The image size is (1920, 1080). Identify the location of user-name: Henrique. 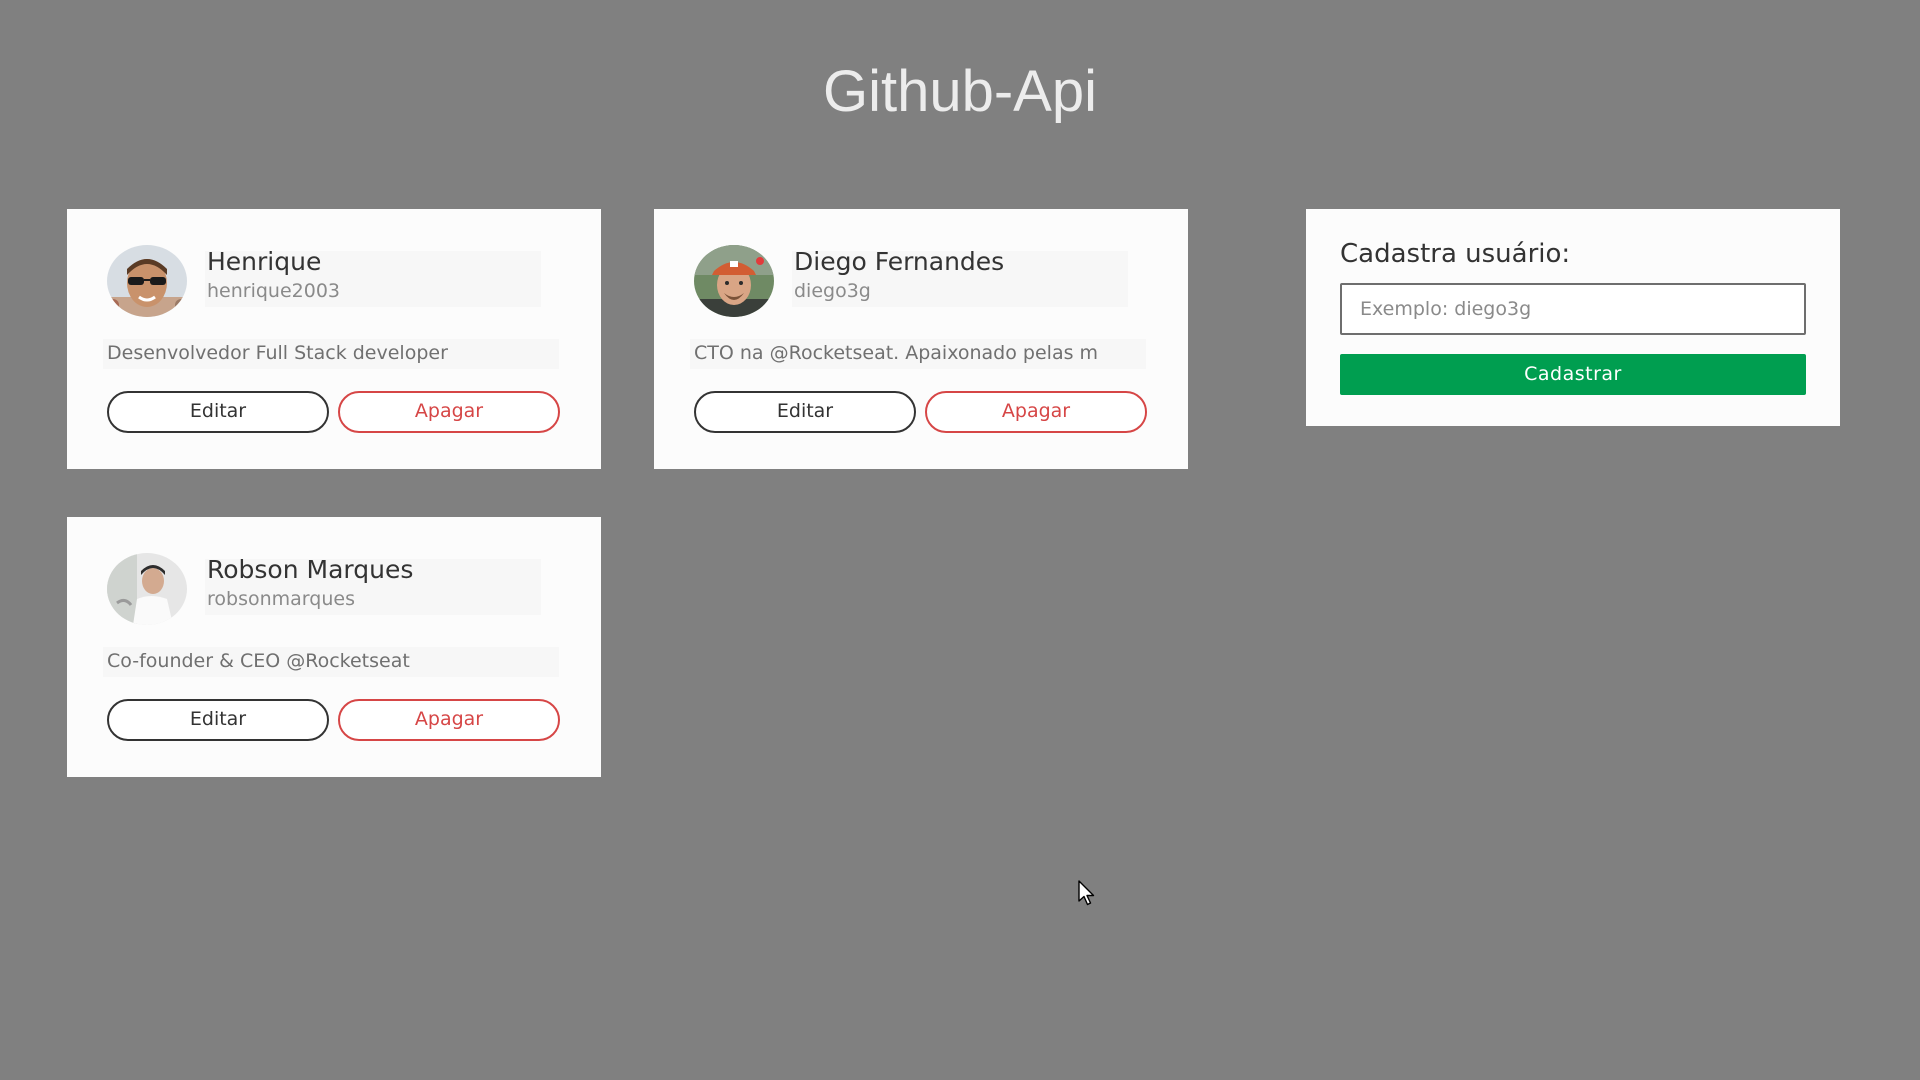
(264, 261).